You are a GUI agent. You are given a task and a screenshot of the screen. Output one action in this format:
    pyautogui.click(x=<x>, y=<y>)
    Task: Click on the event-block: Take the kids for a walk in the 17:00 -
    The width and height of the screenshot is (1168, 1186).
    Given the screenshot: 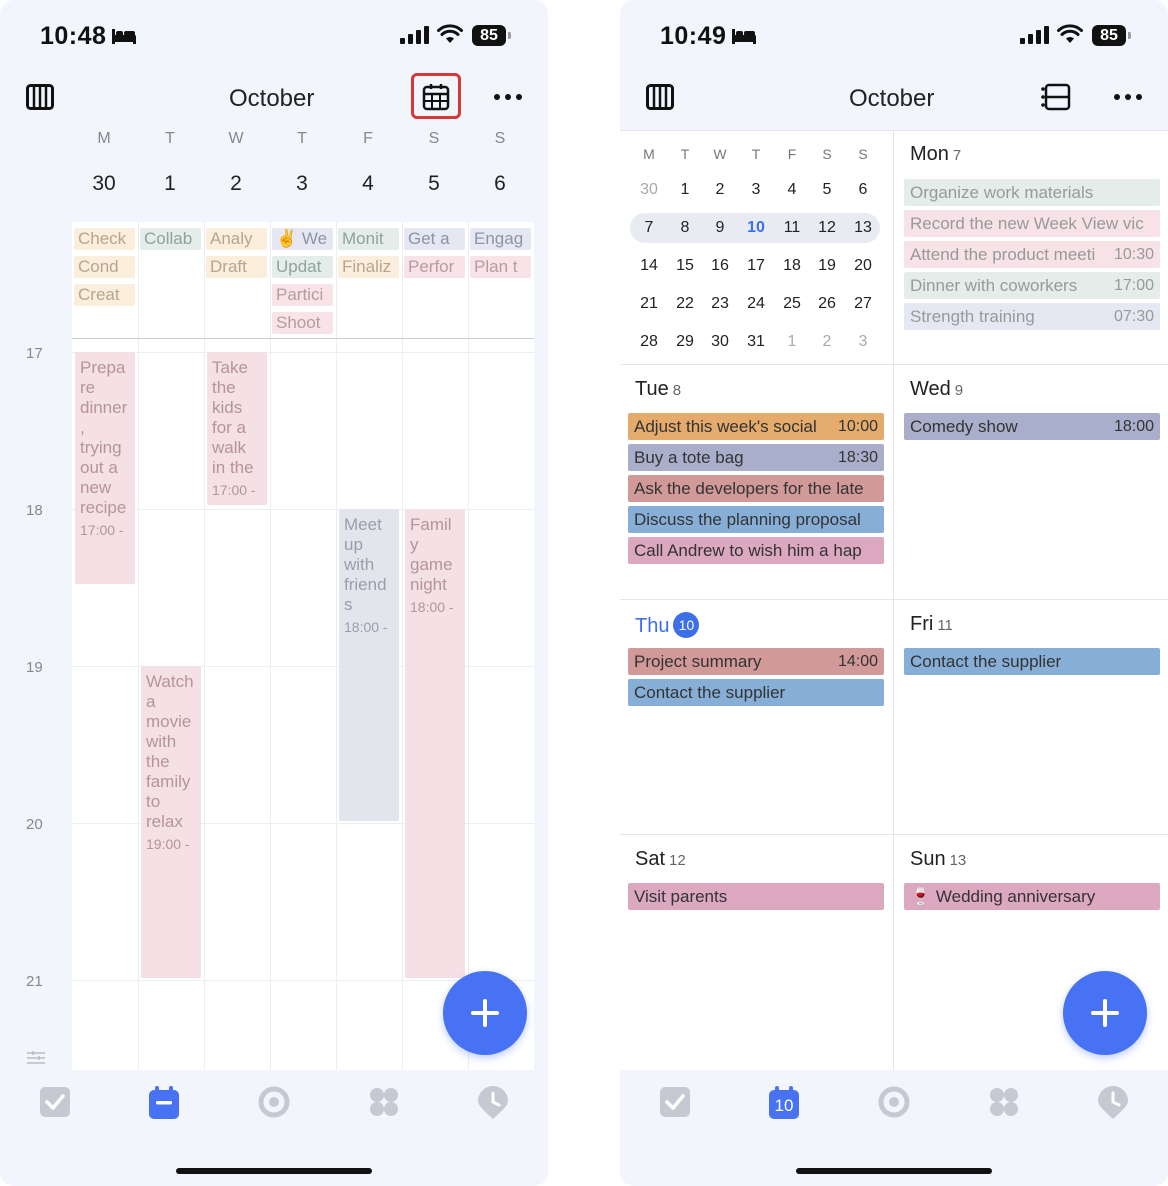 What is the action you would take?
    pyautogui.click(x=237, y=428)
    